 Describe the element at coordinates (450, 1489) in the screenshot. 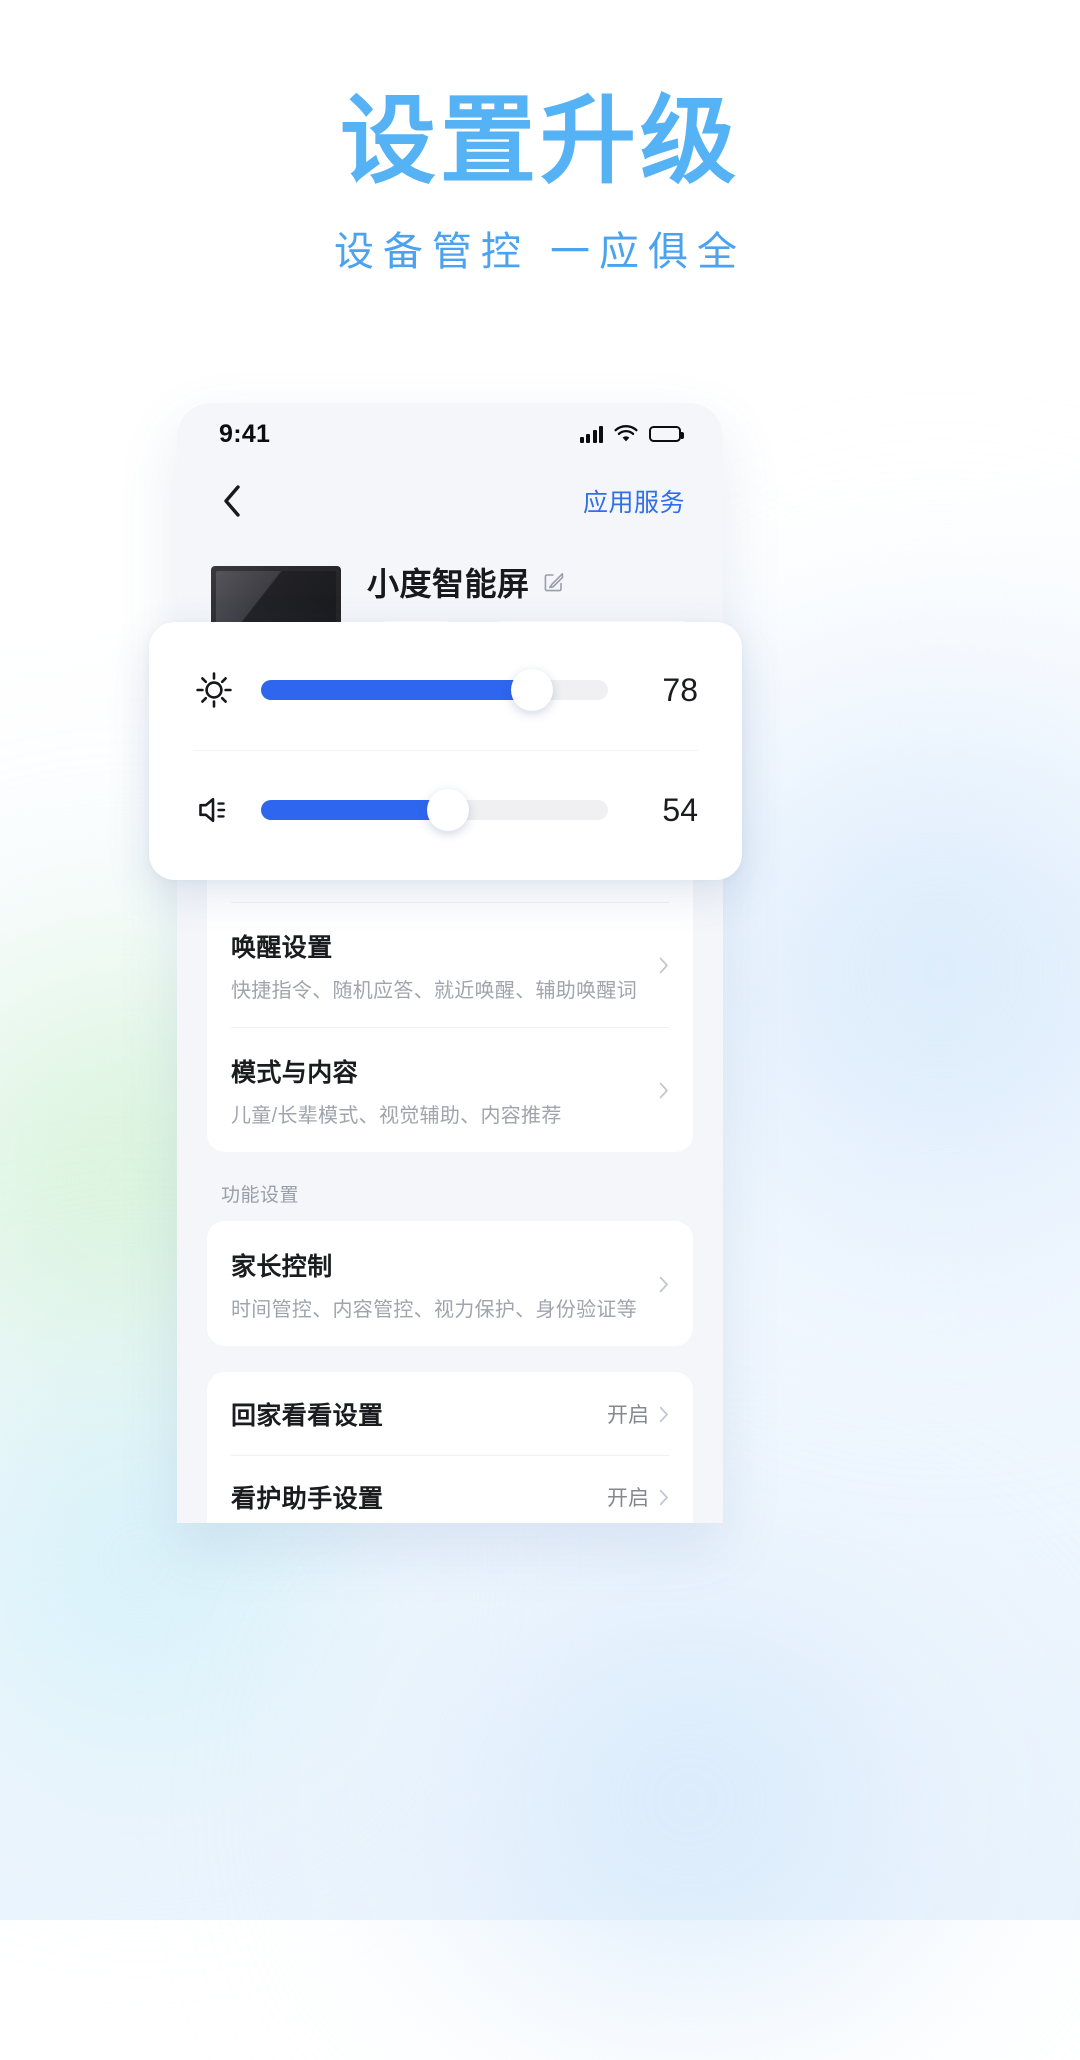

I see `settings-row-care-assistant: 看护助手设置 开启` at that location.